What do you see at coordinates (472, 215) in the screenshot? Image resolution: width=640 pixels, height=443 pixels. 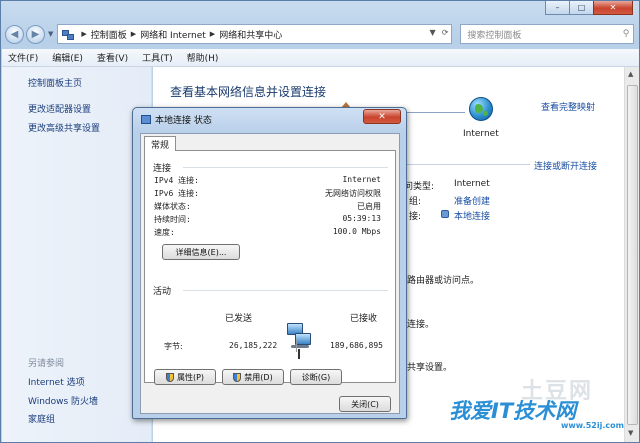 I see `local-connection-link: 本地连接` at bounding box center [472, 215].